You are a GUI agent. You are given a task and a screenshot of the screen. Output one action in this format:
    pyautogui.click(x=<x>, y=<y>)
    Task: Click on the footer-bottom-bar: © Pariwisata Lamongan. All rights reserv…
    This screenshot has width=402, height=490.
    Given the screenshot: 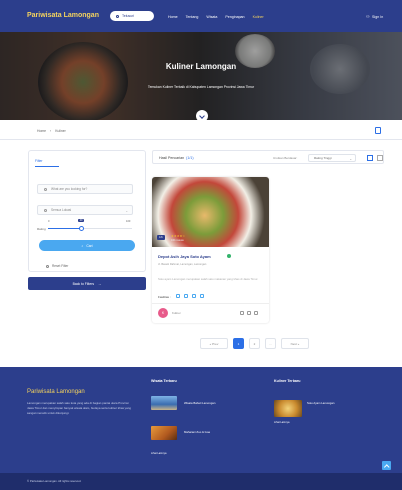 What is the action you would take?
    pyautogui.click(x=201, y=481)
    